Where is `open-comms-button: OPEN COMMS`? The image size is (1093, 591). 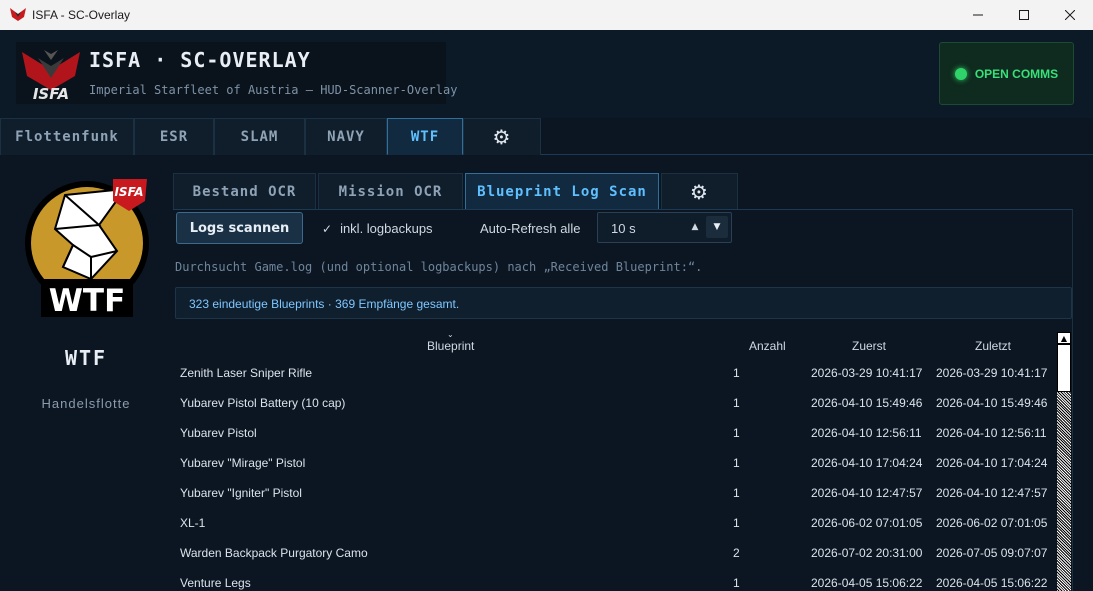 open-comms-button: OPEN COMMS is located at coordinates (1006, 73).